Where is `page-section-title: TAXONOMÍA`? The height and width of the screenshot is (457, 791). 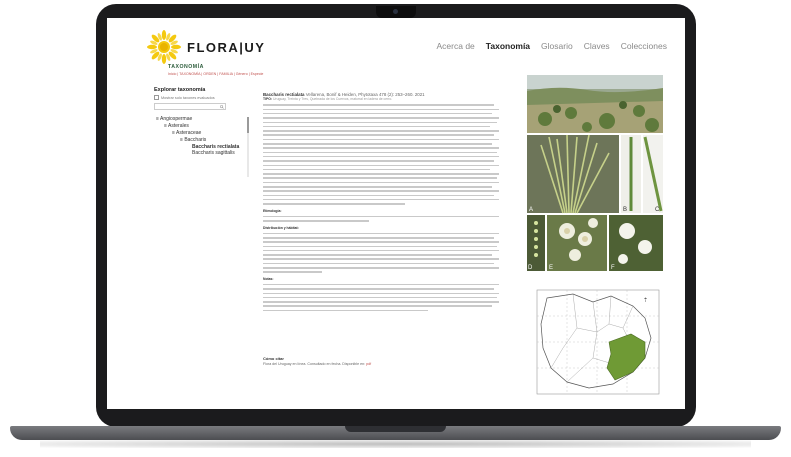
page-section-title: TAXONOMÍA is located at coordinates (186, 67).